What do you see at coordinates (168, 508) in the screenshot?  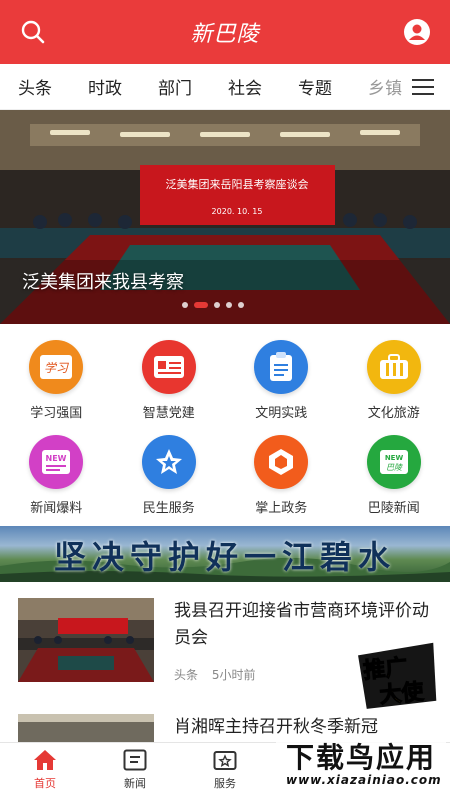 I see `service-label: 民生服务` at bounding box center [168, 508].